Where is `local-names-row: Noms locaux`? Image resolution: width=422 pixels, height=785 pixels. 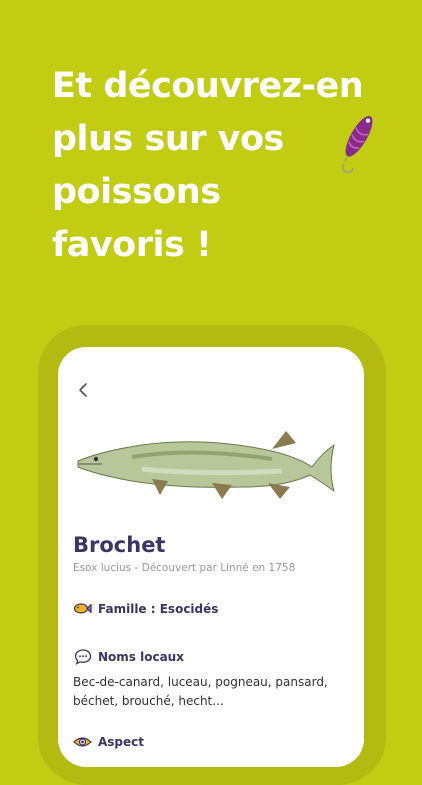
local-names-row: Noms locaux is located at coordinates (128, 656).